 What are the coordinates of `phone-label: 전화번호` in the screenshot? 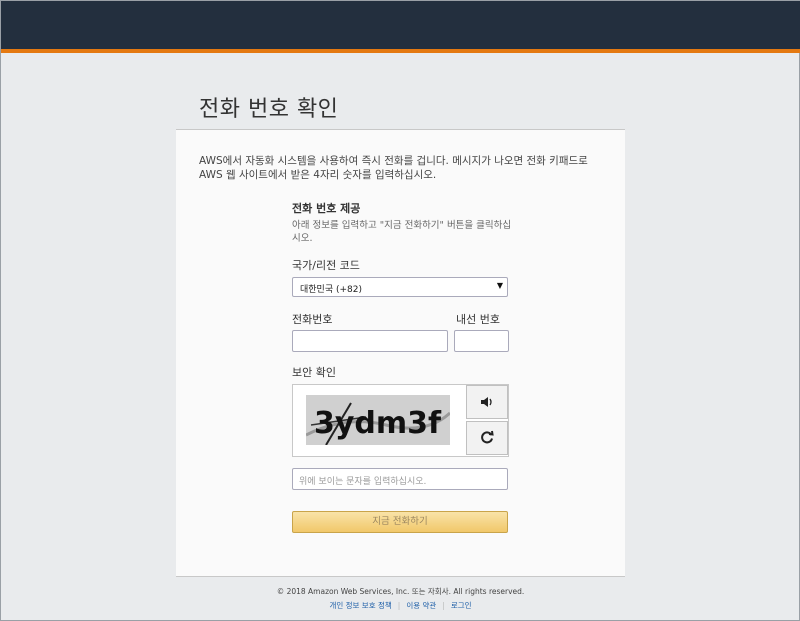 It's located at (312, 319).